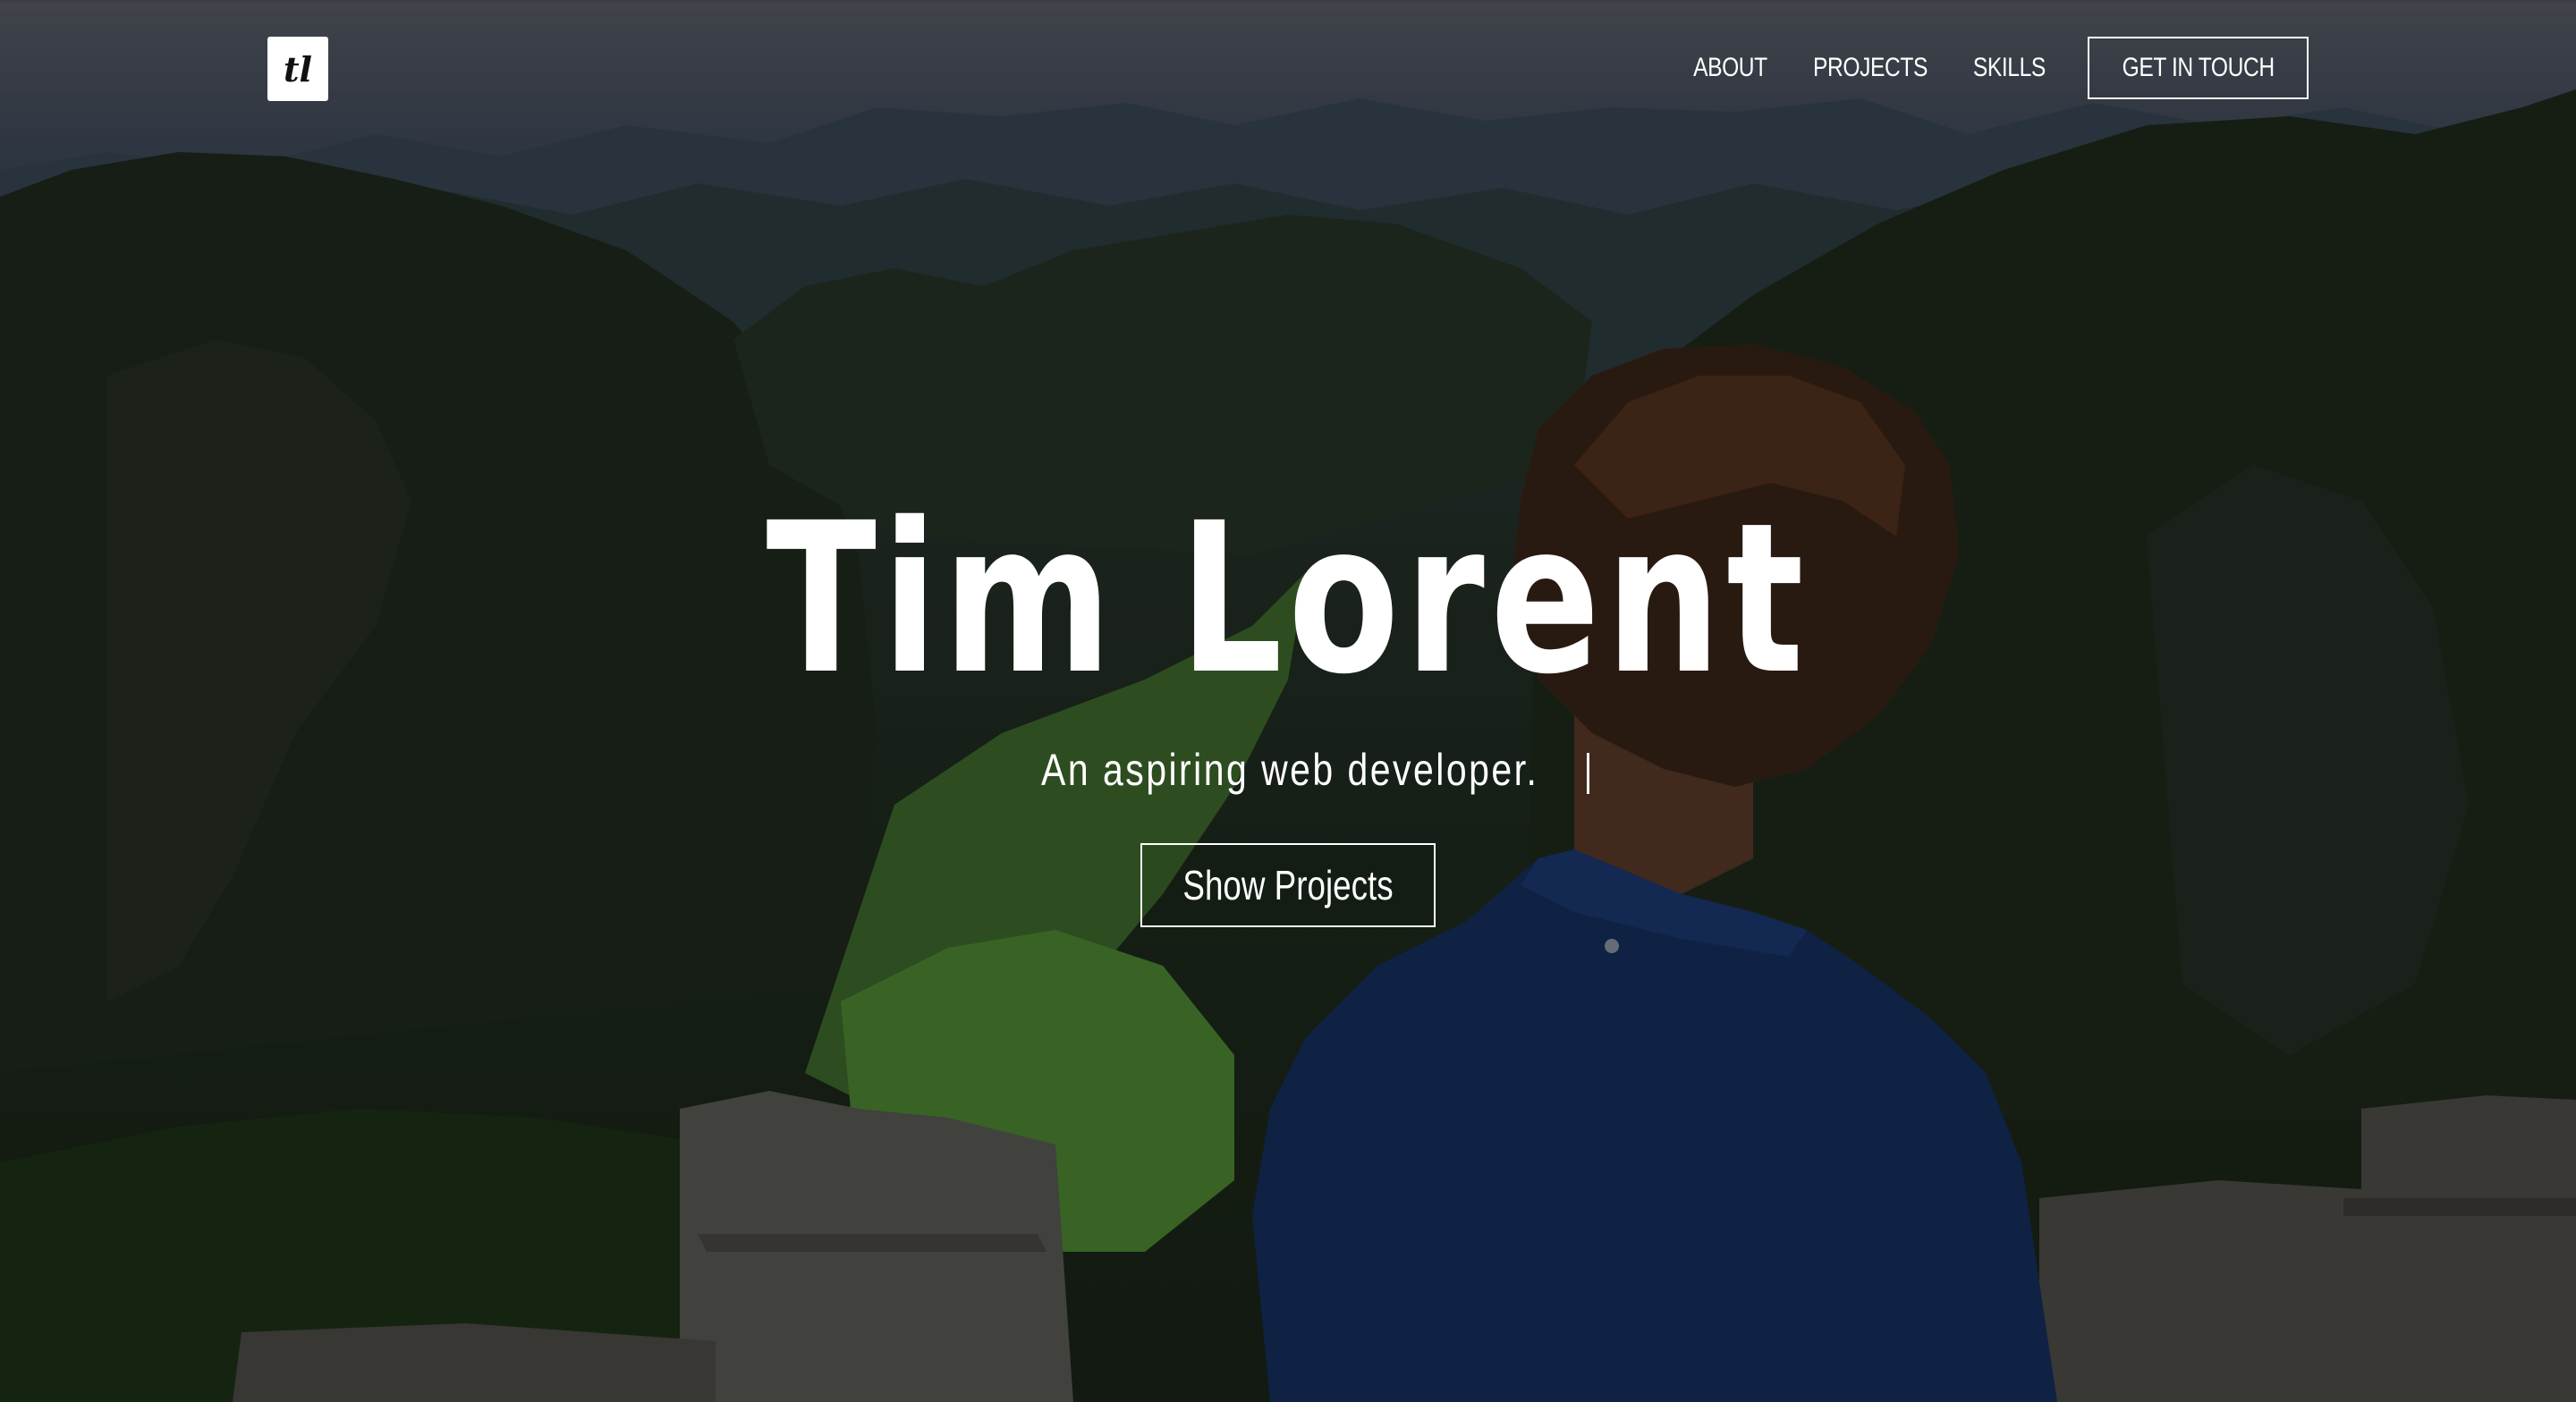  I want to click on logo-text: tl, so click(298, 68).